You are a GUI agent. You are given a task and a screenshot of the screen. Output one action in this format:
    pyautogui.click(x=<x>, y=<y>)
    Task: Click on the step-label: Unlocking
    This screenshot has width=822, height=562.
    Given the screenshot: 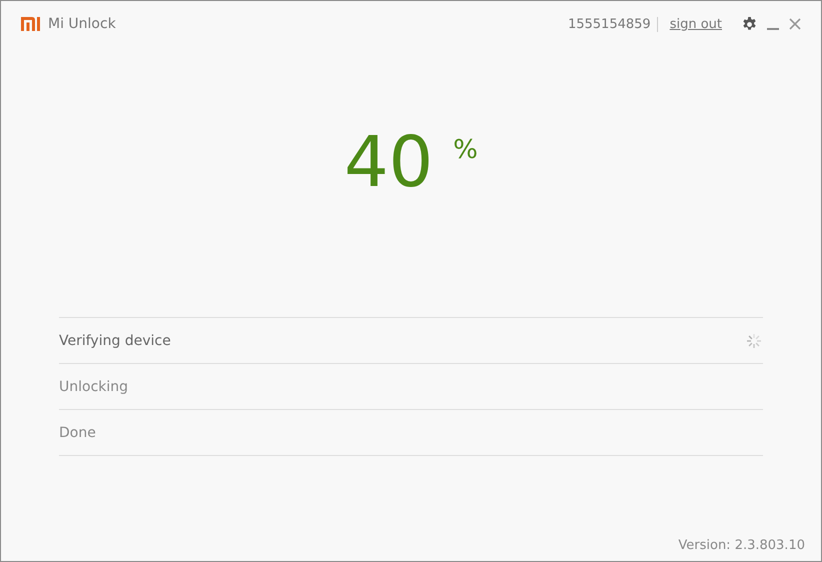 What is the action you would take?
    pyautogui.click(x=93, y=386)
    